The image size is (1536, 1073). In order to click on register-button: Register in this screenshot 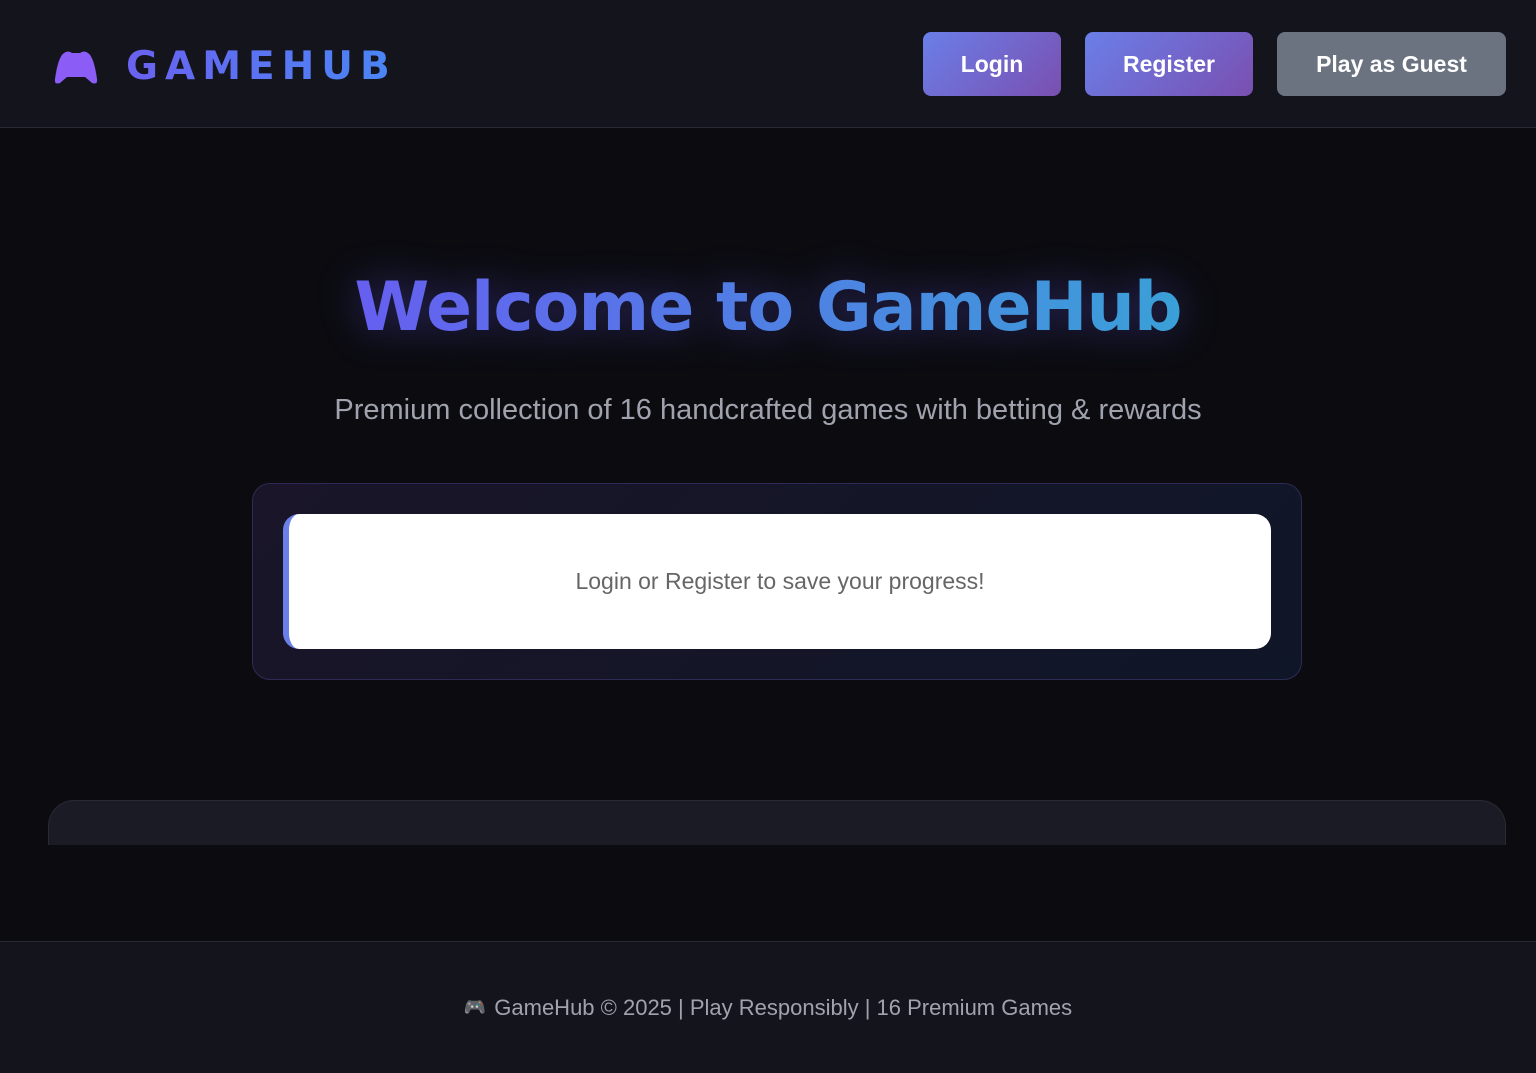, I will do `click(1169, 64)`.